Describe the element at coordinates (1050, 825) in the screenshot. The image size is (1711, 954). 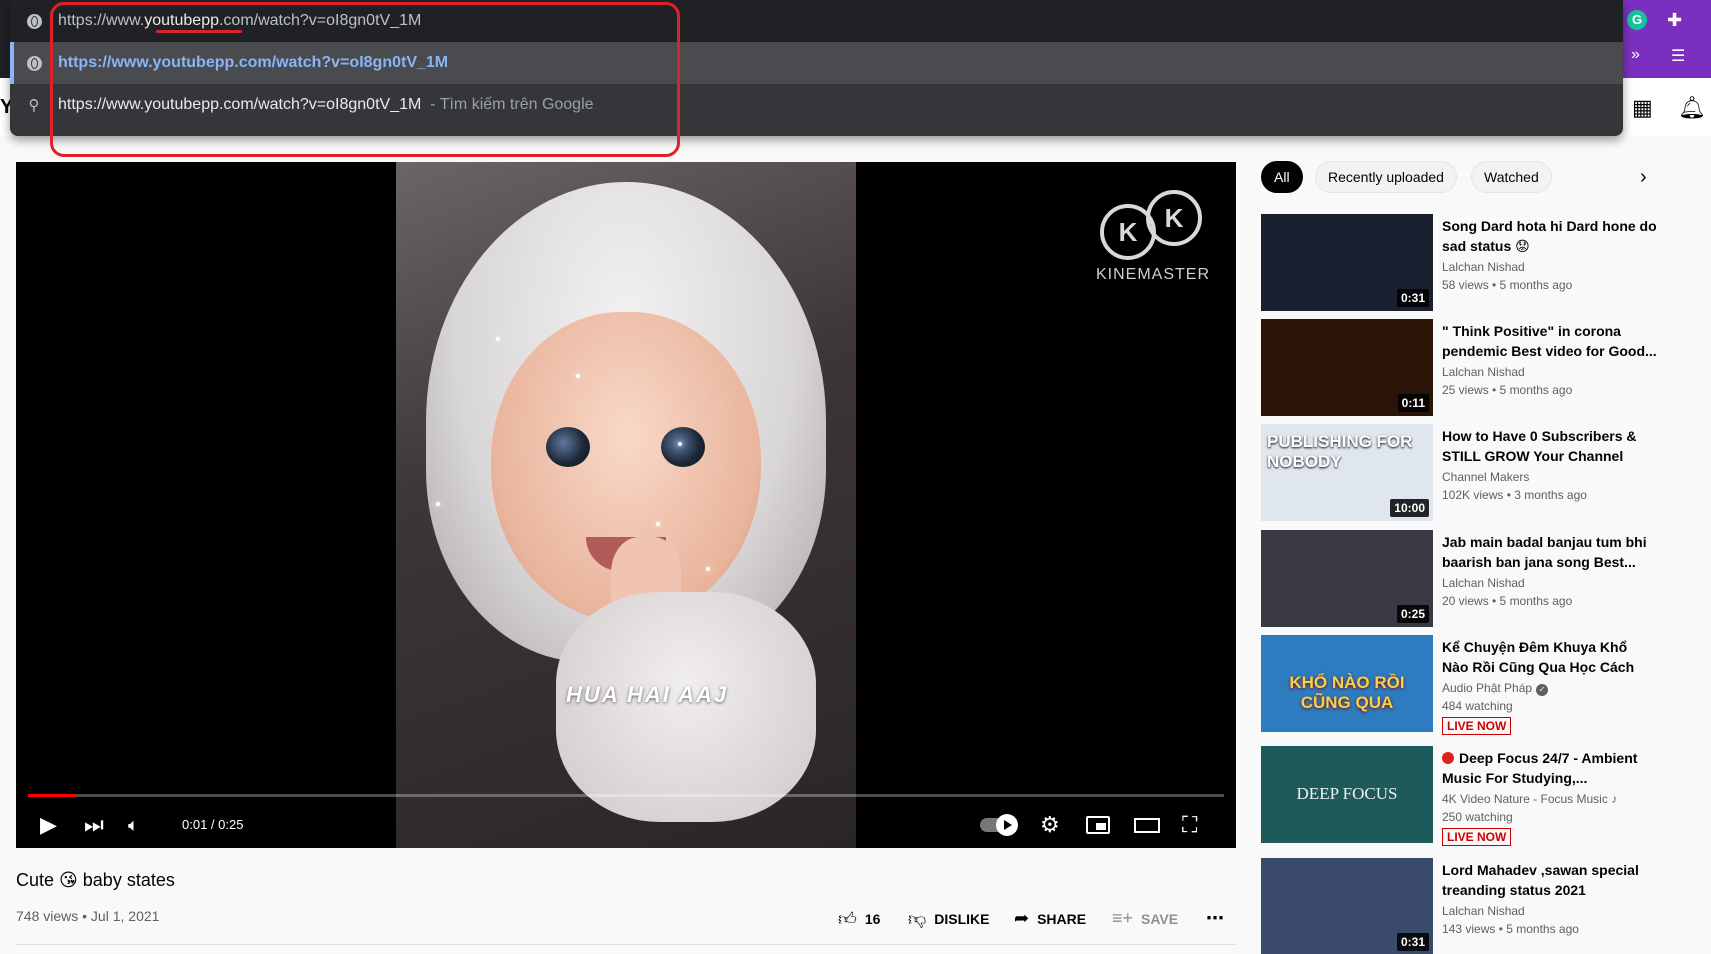
I see `settings-gear-icon: ⚙` at that location.